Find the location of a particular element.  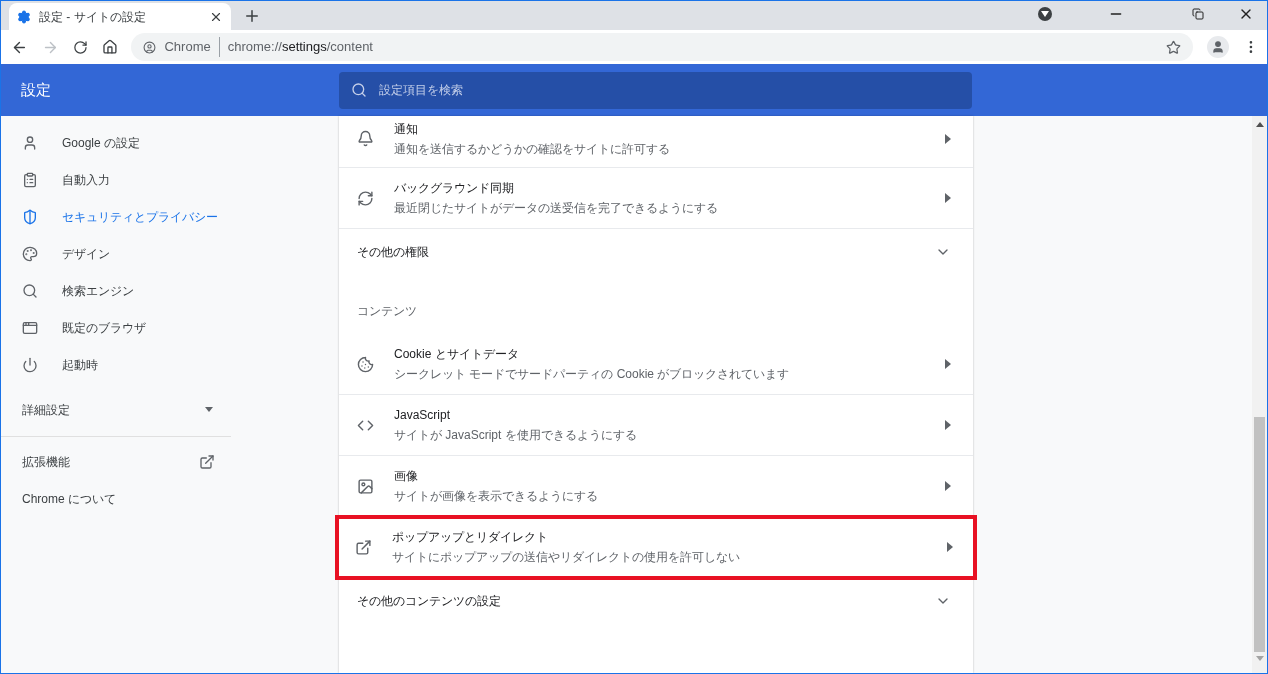

gear-icon is located at coordinates (24, 16).